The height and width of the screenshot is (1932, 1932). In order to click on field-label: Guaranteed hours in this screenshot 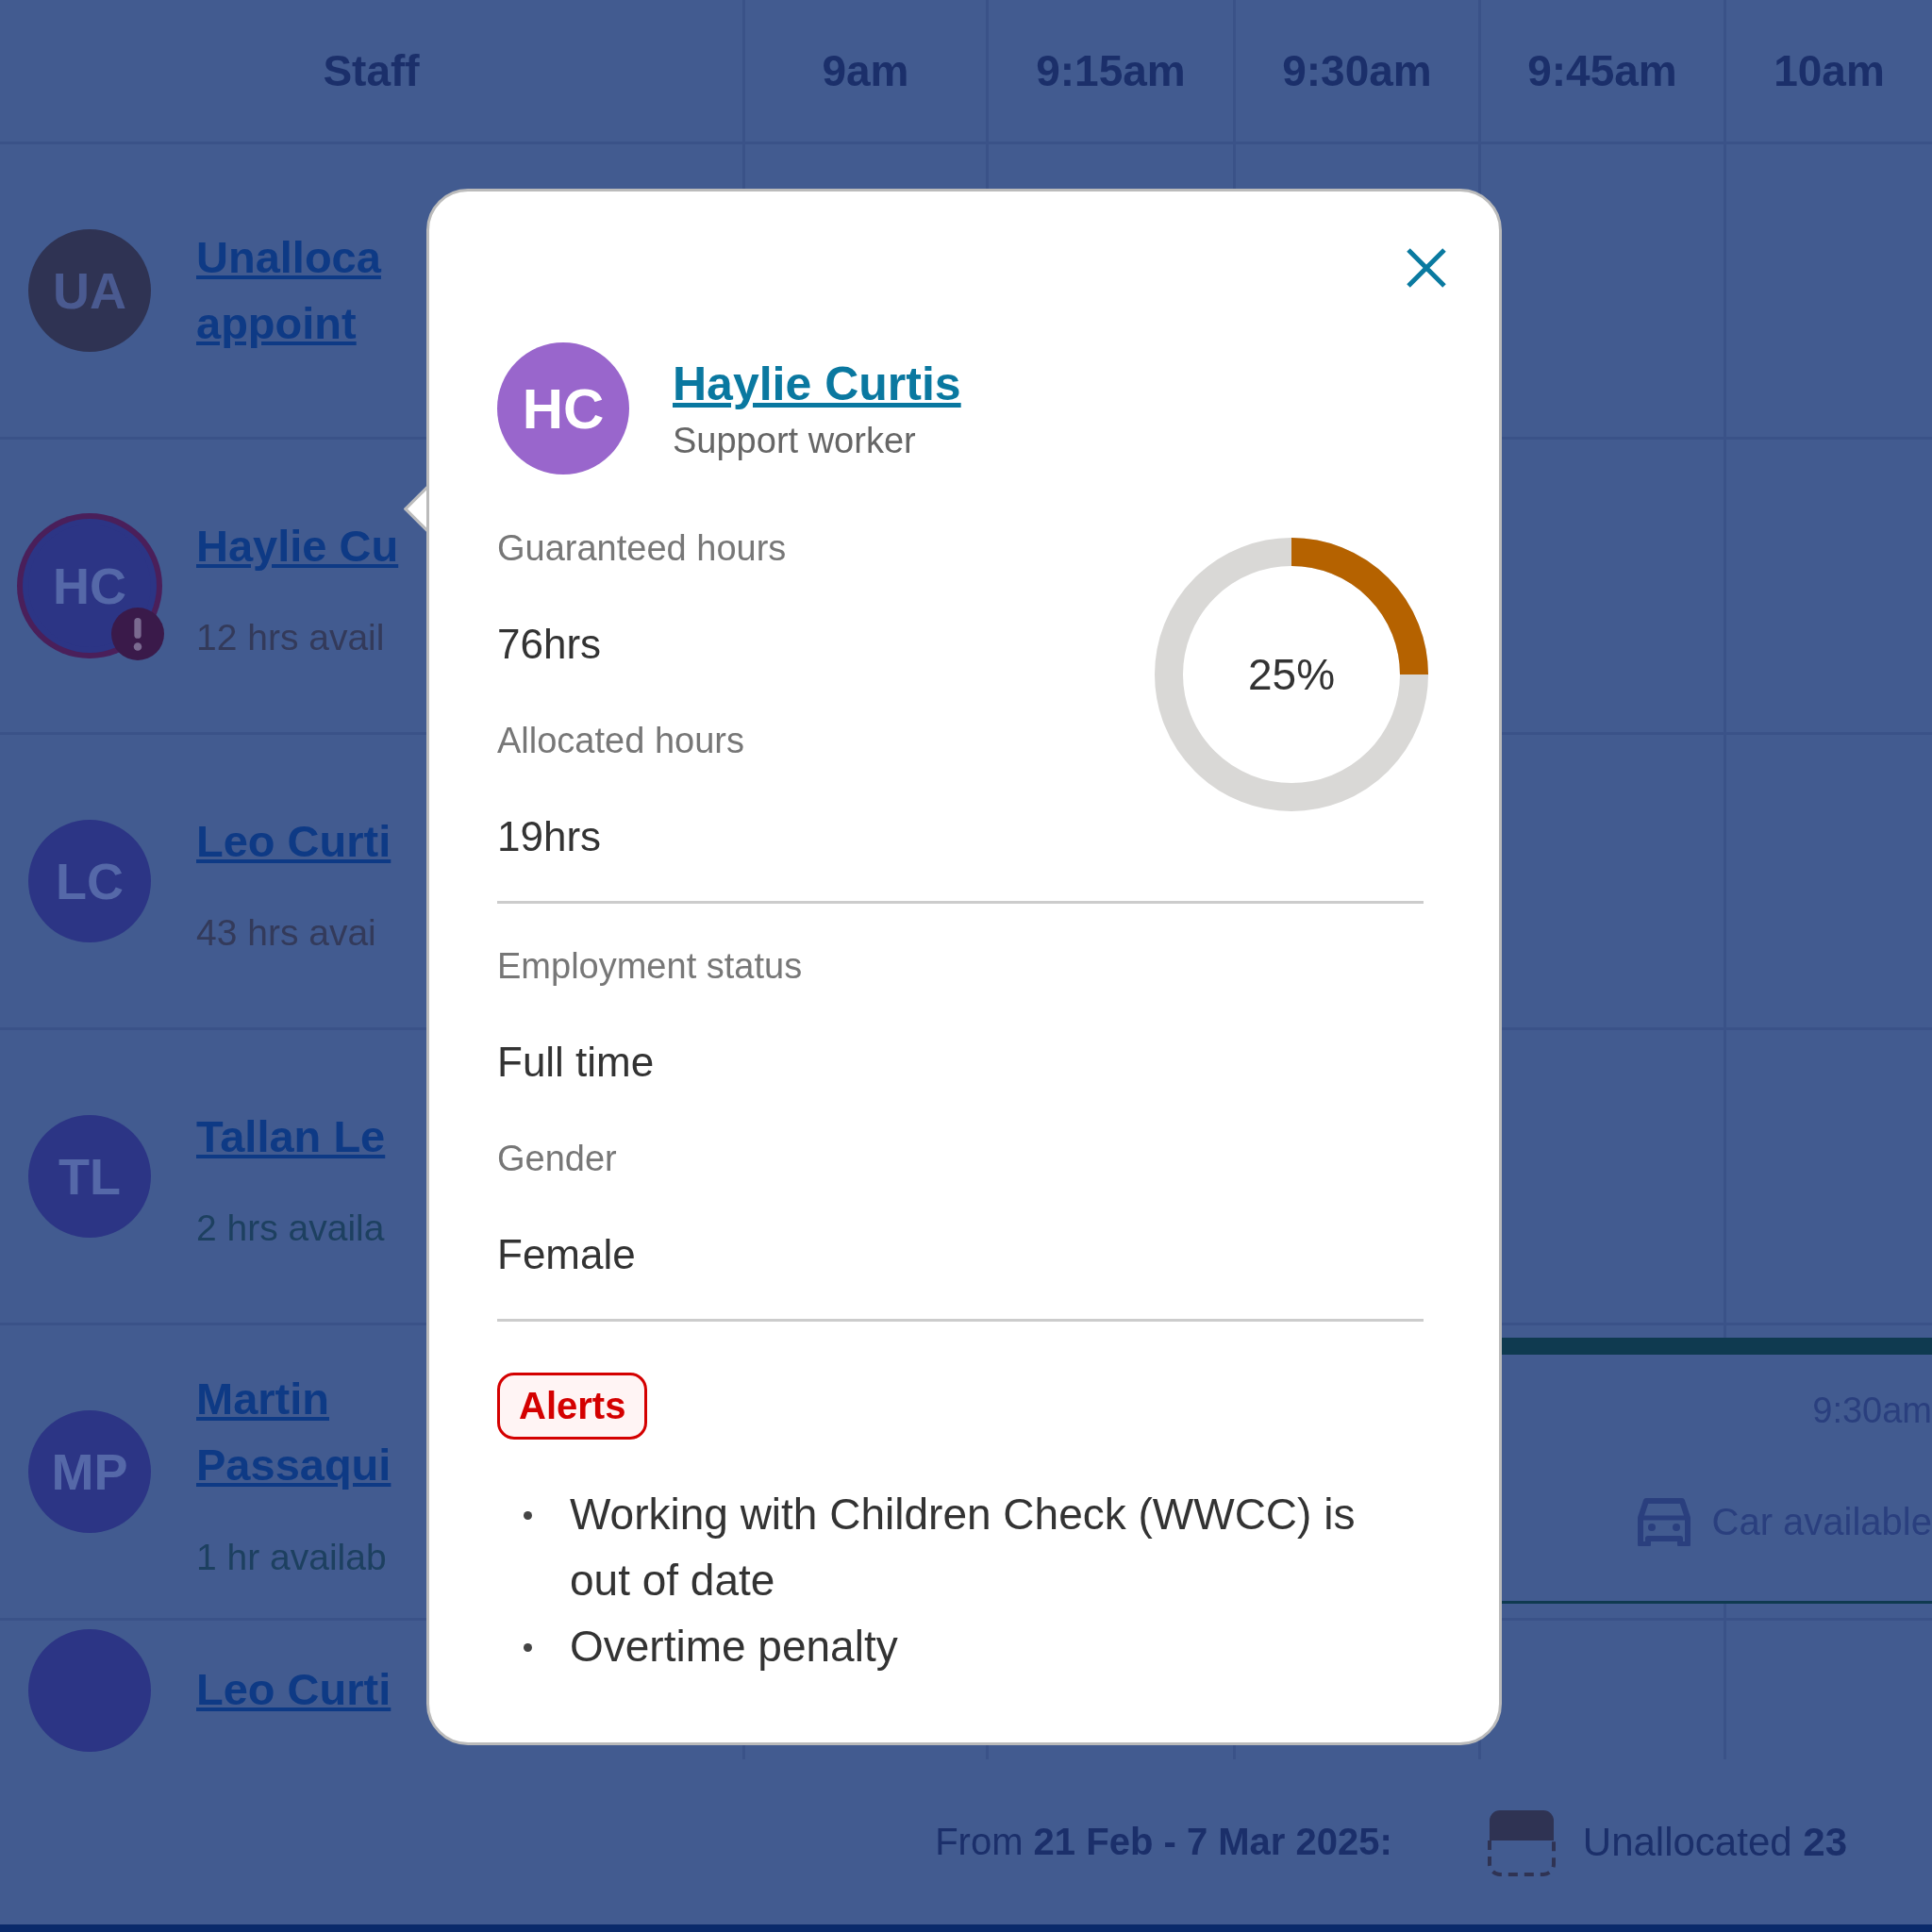, I will do `click(642, 549)`.